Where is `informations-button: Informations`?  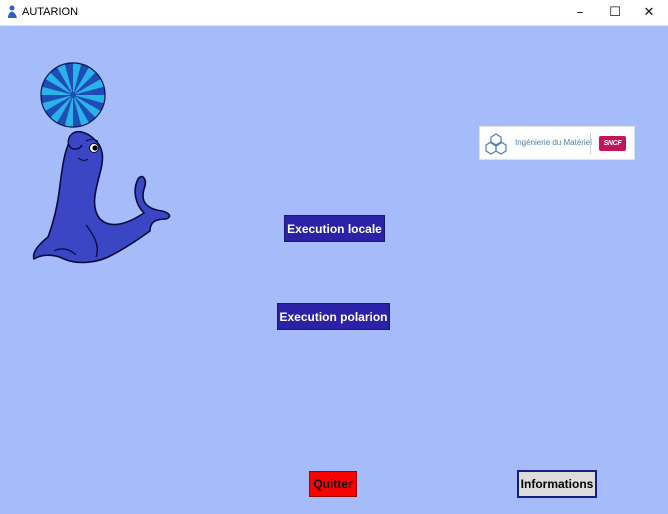 informations-button: Informations is located at coordinates (557, 484).